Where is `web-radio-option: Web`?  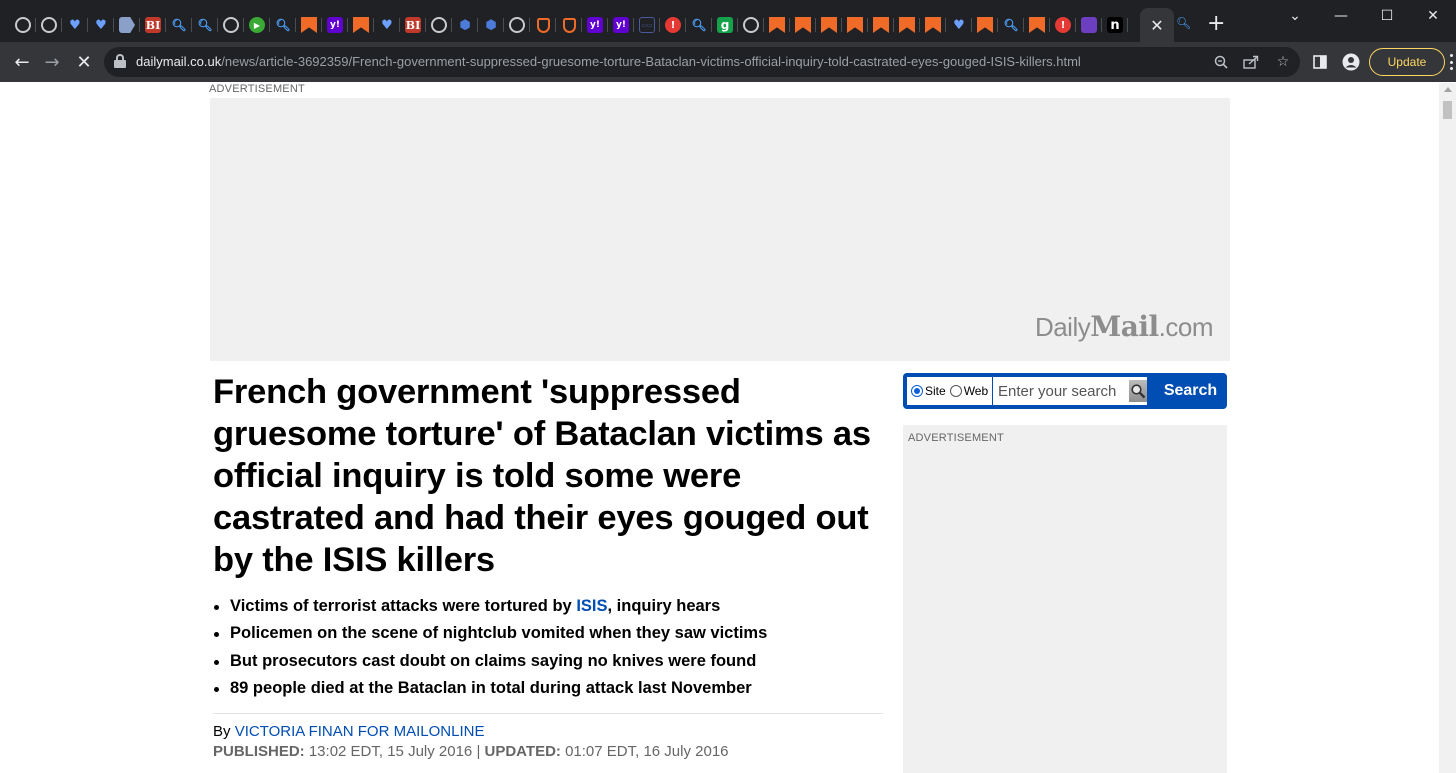
web-radio-option: Web is located at coordinates (967, 391).